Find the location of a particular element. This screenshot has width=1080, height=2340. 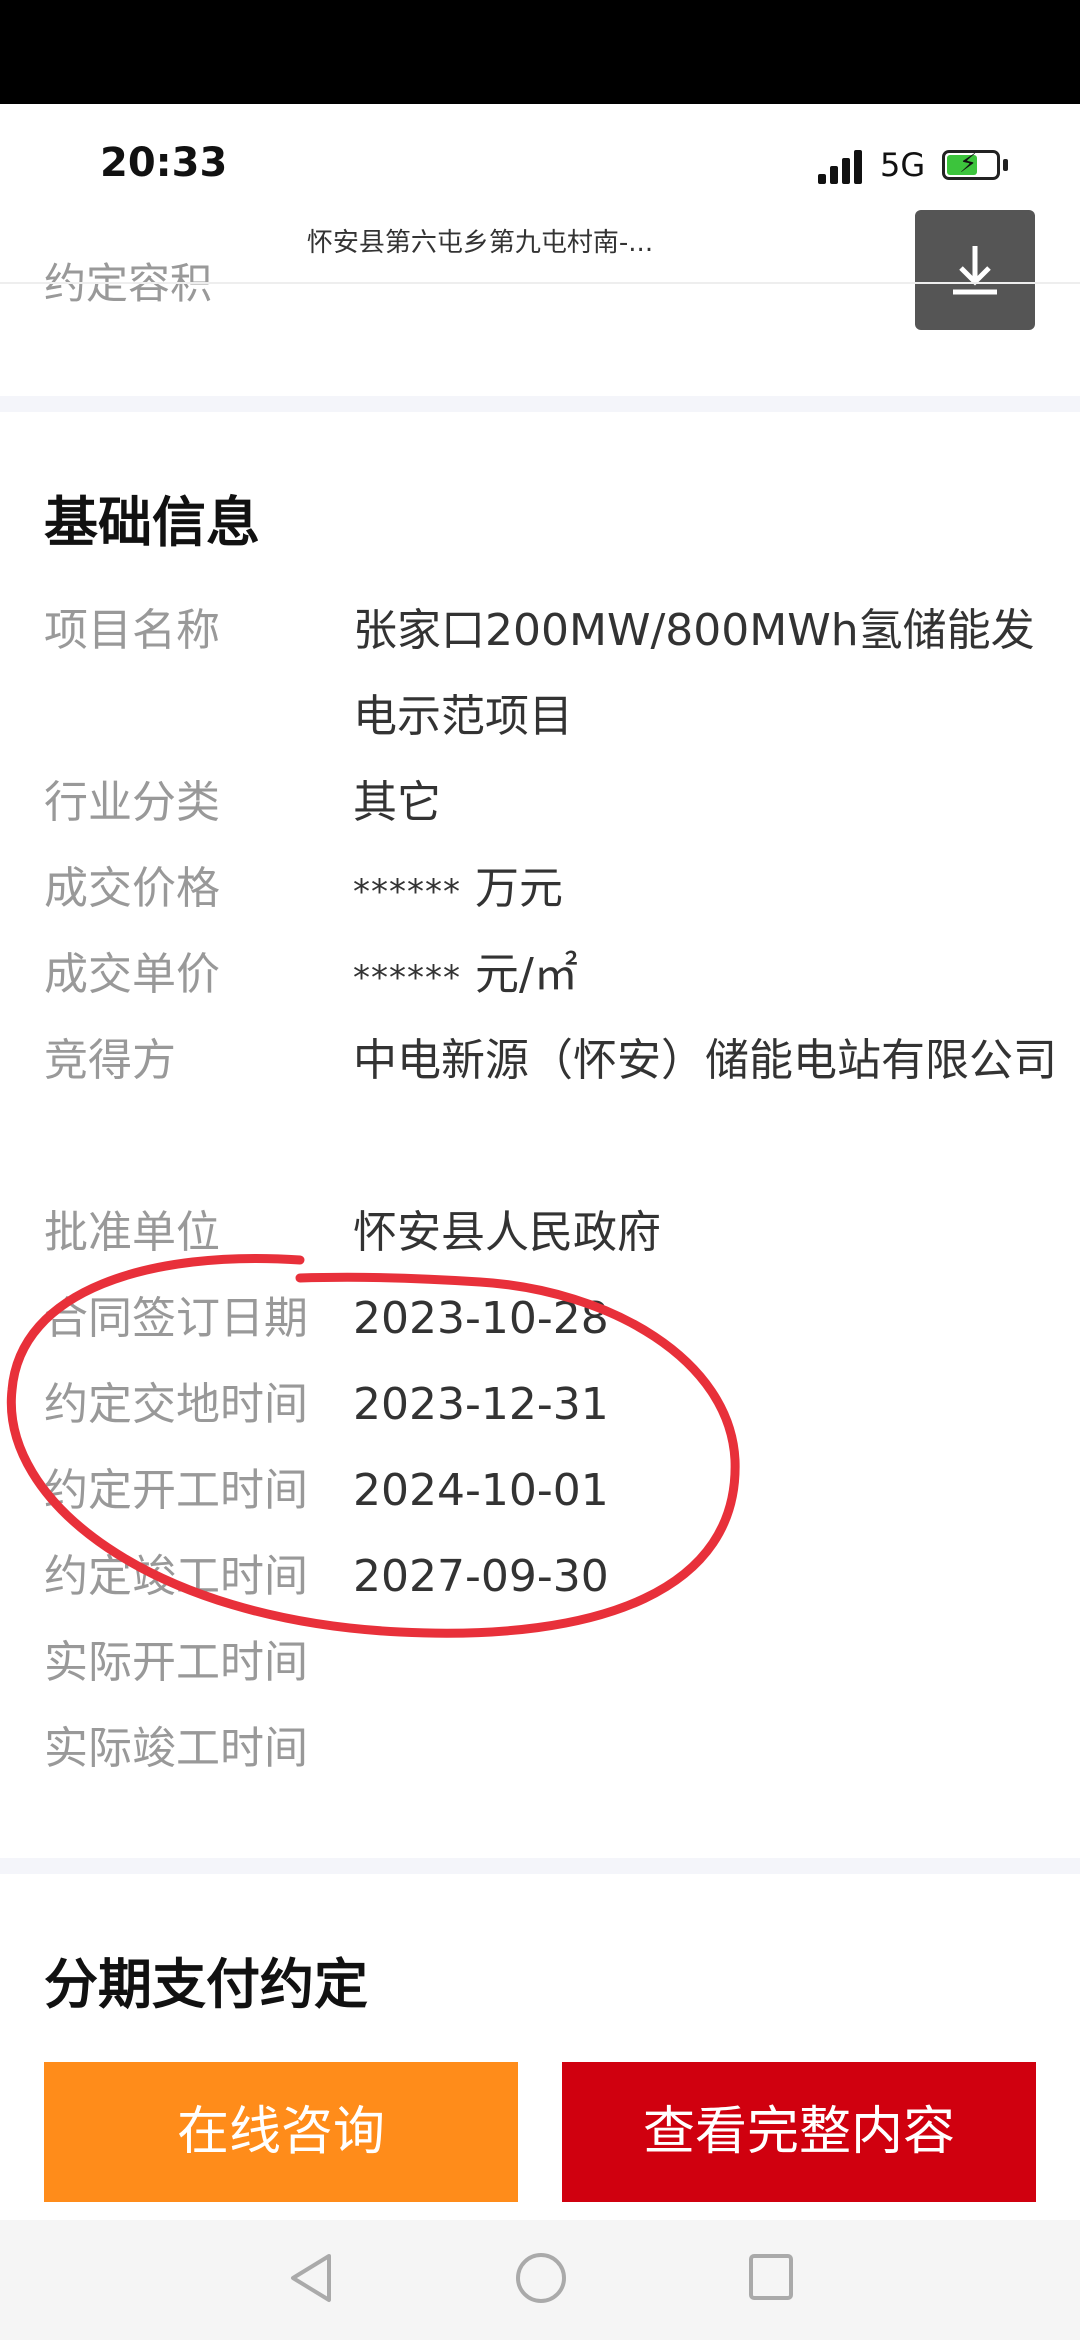

header-divider is located at coordinates (540, 283).